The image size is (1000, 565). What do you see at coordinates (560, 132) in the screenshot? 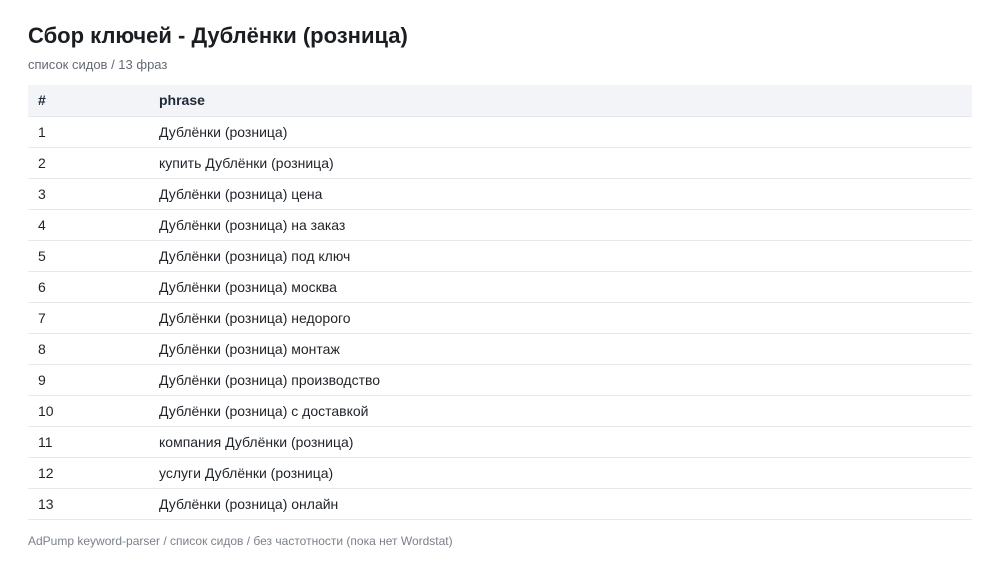
I see `row-phrase: Дублёнки (розница)` at bounding box center [560, 132].